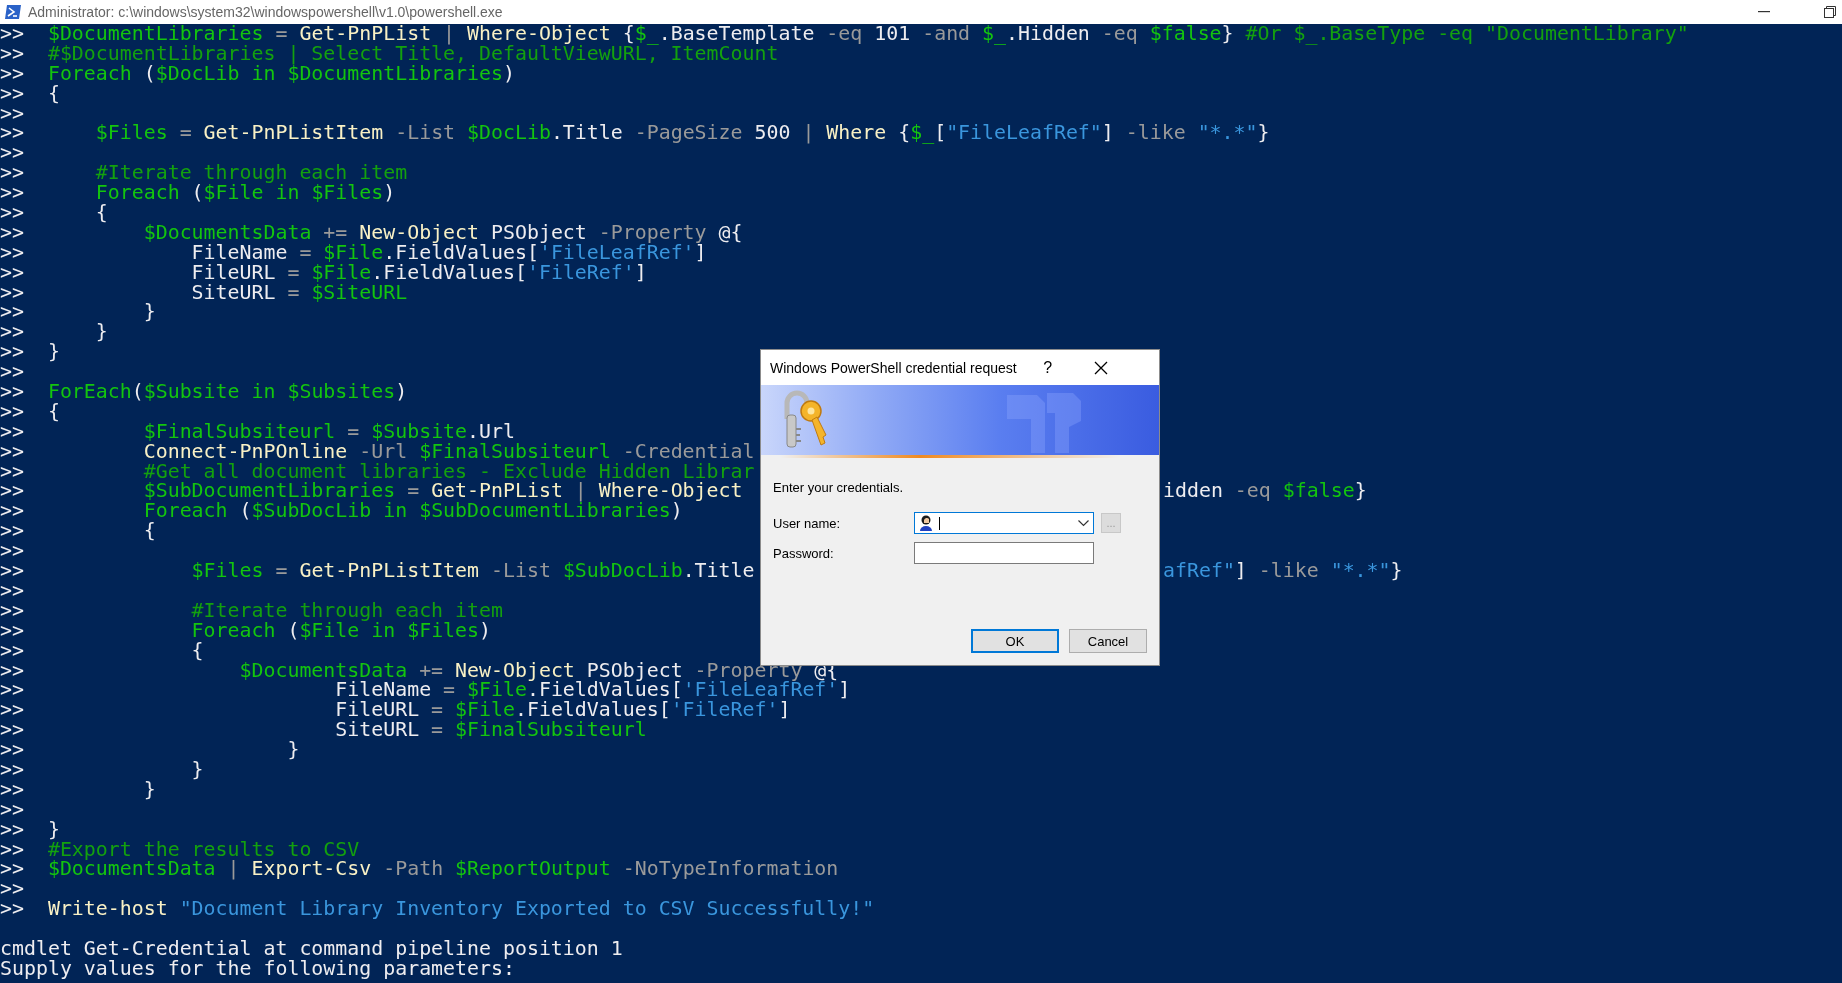 This screenshot has width=1842, height=983. What do you see at coordinates (1047, 367) in the screenshot?
I see `help-button: ?` at bounding box center [1047, 367].